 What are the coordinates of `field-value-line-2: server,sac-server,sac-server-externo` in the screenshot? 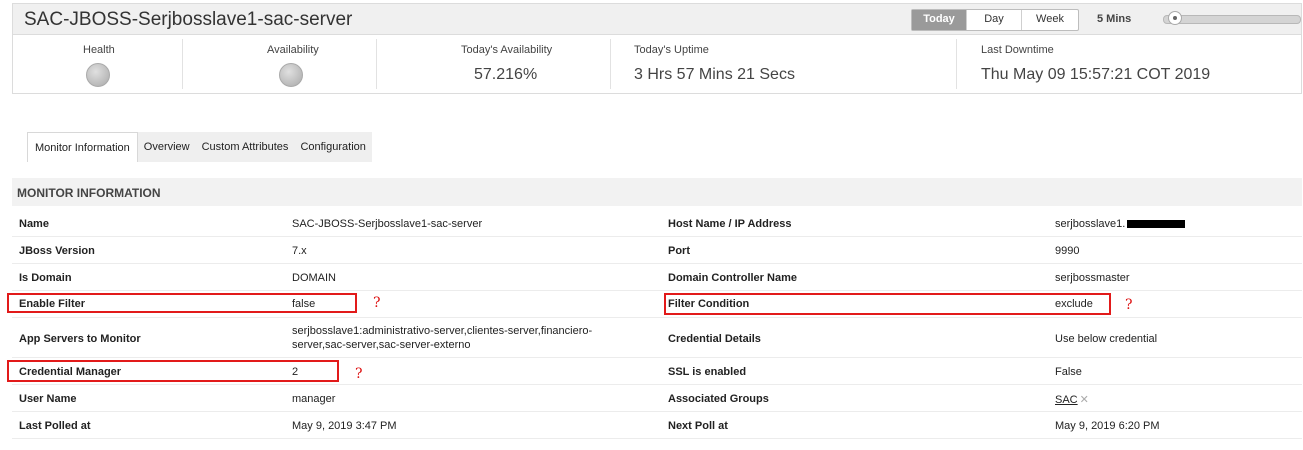 It's located at (381, 345).